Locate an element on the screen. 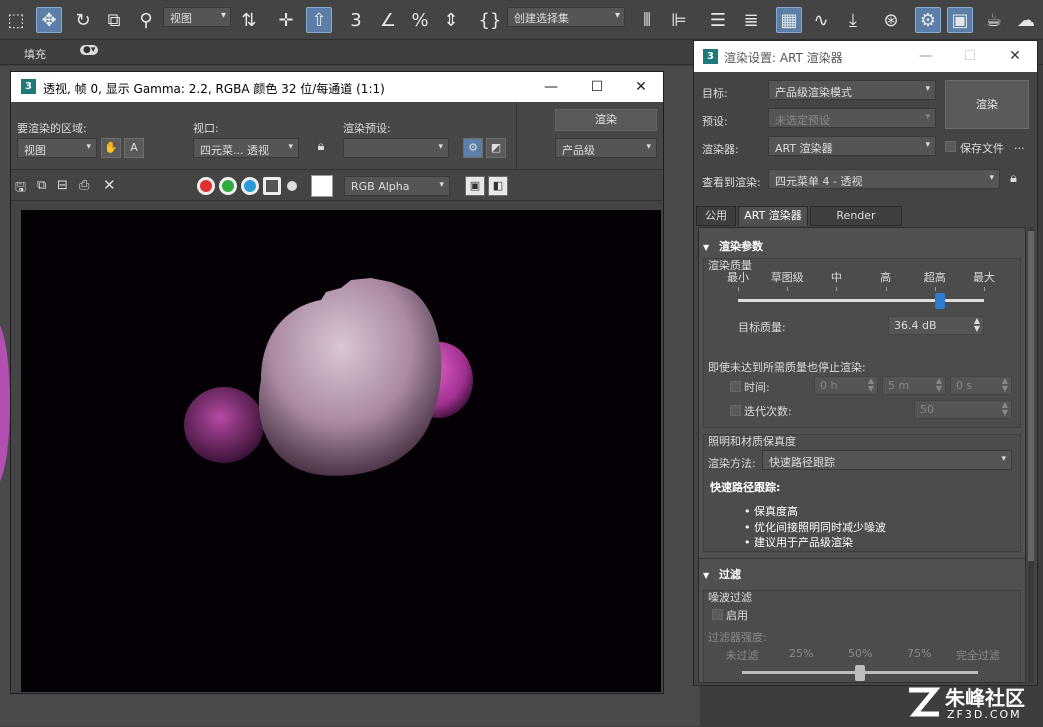  render-setup-icon: ⚙ is located at coordinates (928, 20).